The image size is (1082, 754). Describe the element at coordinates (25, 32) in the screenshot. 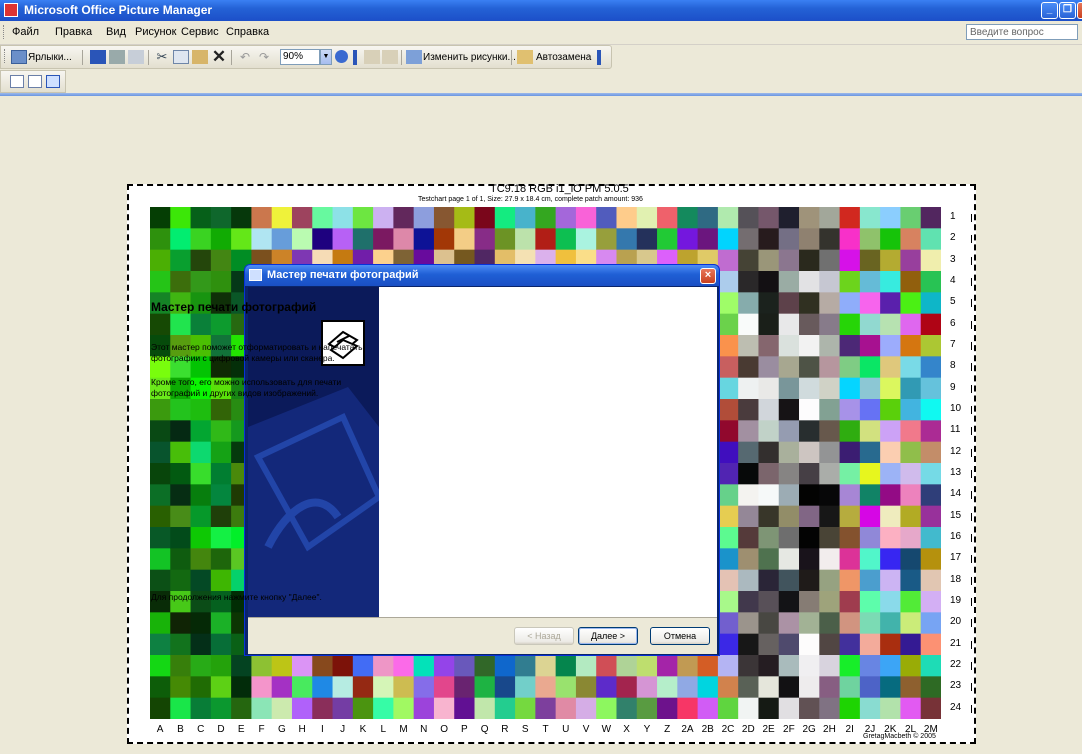

I see `menu-file: Файл` at that location.